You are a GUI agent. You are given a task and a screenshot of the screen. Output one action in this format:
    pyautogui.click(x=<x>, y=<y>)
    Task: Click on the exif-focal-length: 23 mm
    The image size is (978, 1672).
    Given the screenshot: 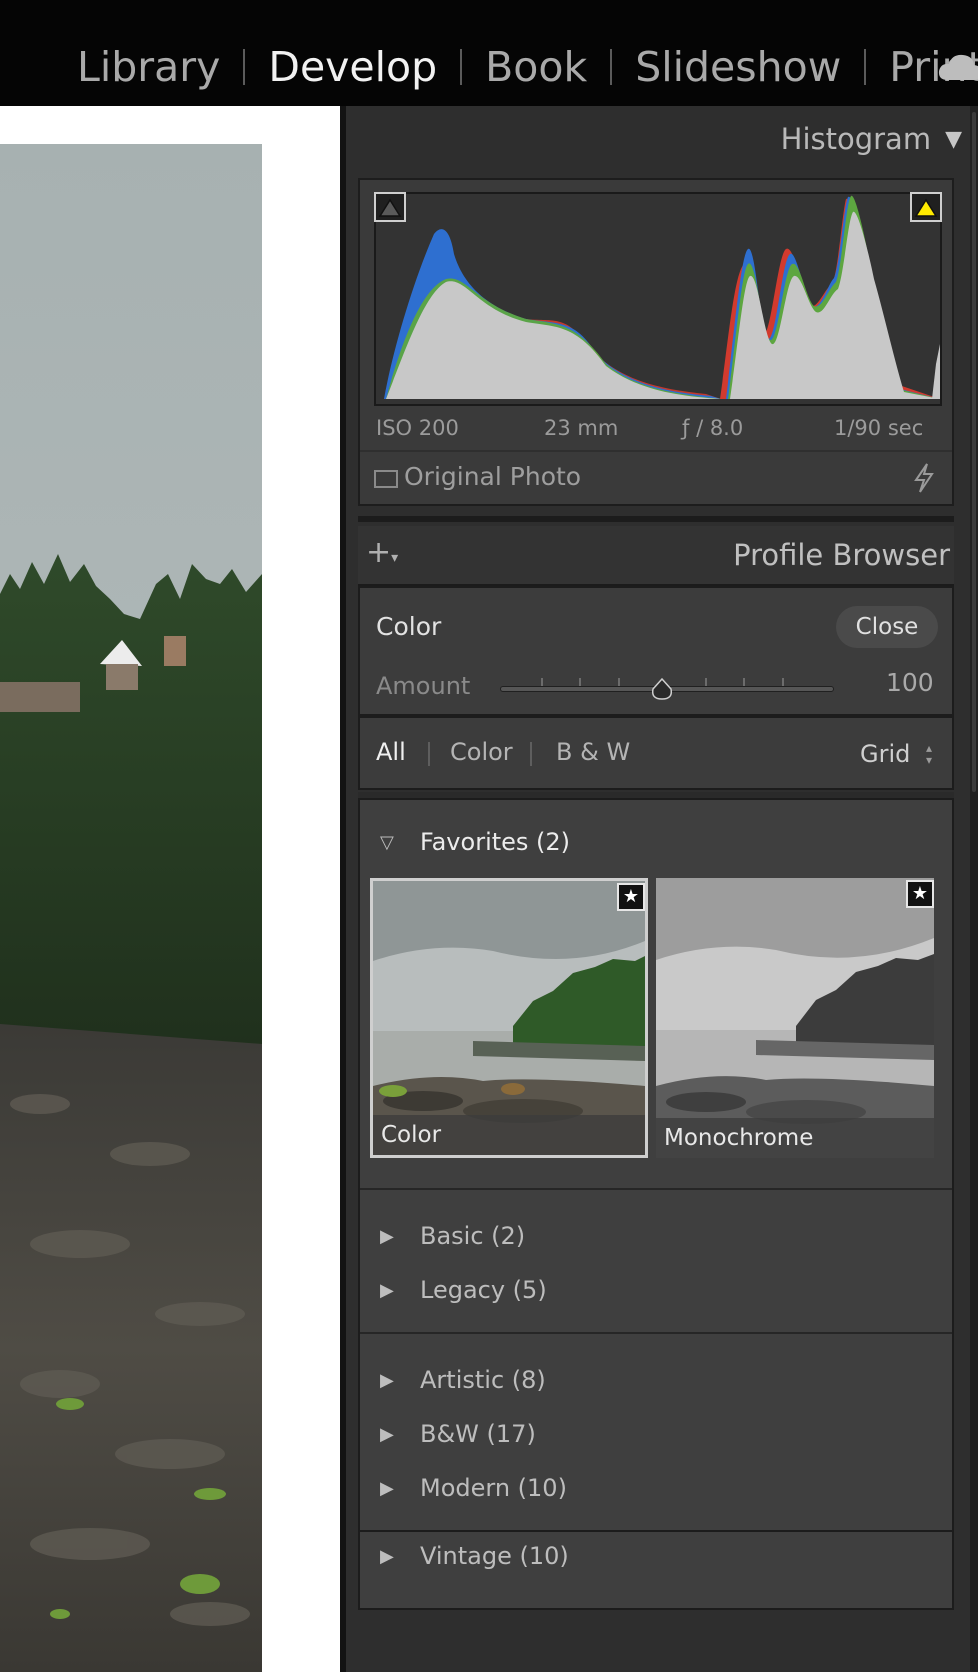 What is the action you would take?
    pyautogui.click(x=581, y=428)
    